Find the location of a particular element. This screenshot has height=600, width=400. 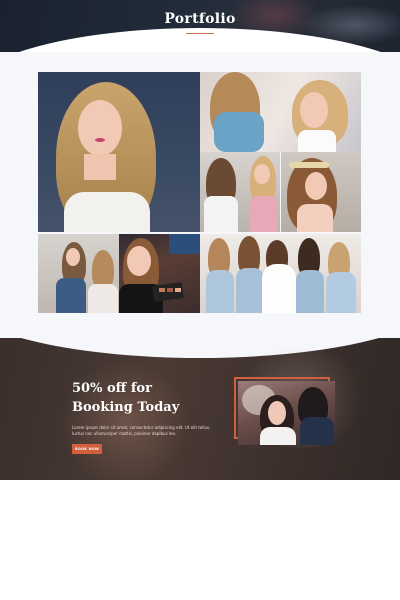

page-header is located at coordinates (200, 28).